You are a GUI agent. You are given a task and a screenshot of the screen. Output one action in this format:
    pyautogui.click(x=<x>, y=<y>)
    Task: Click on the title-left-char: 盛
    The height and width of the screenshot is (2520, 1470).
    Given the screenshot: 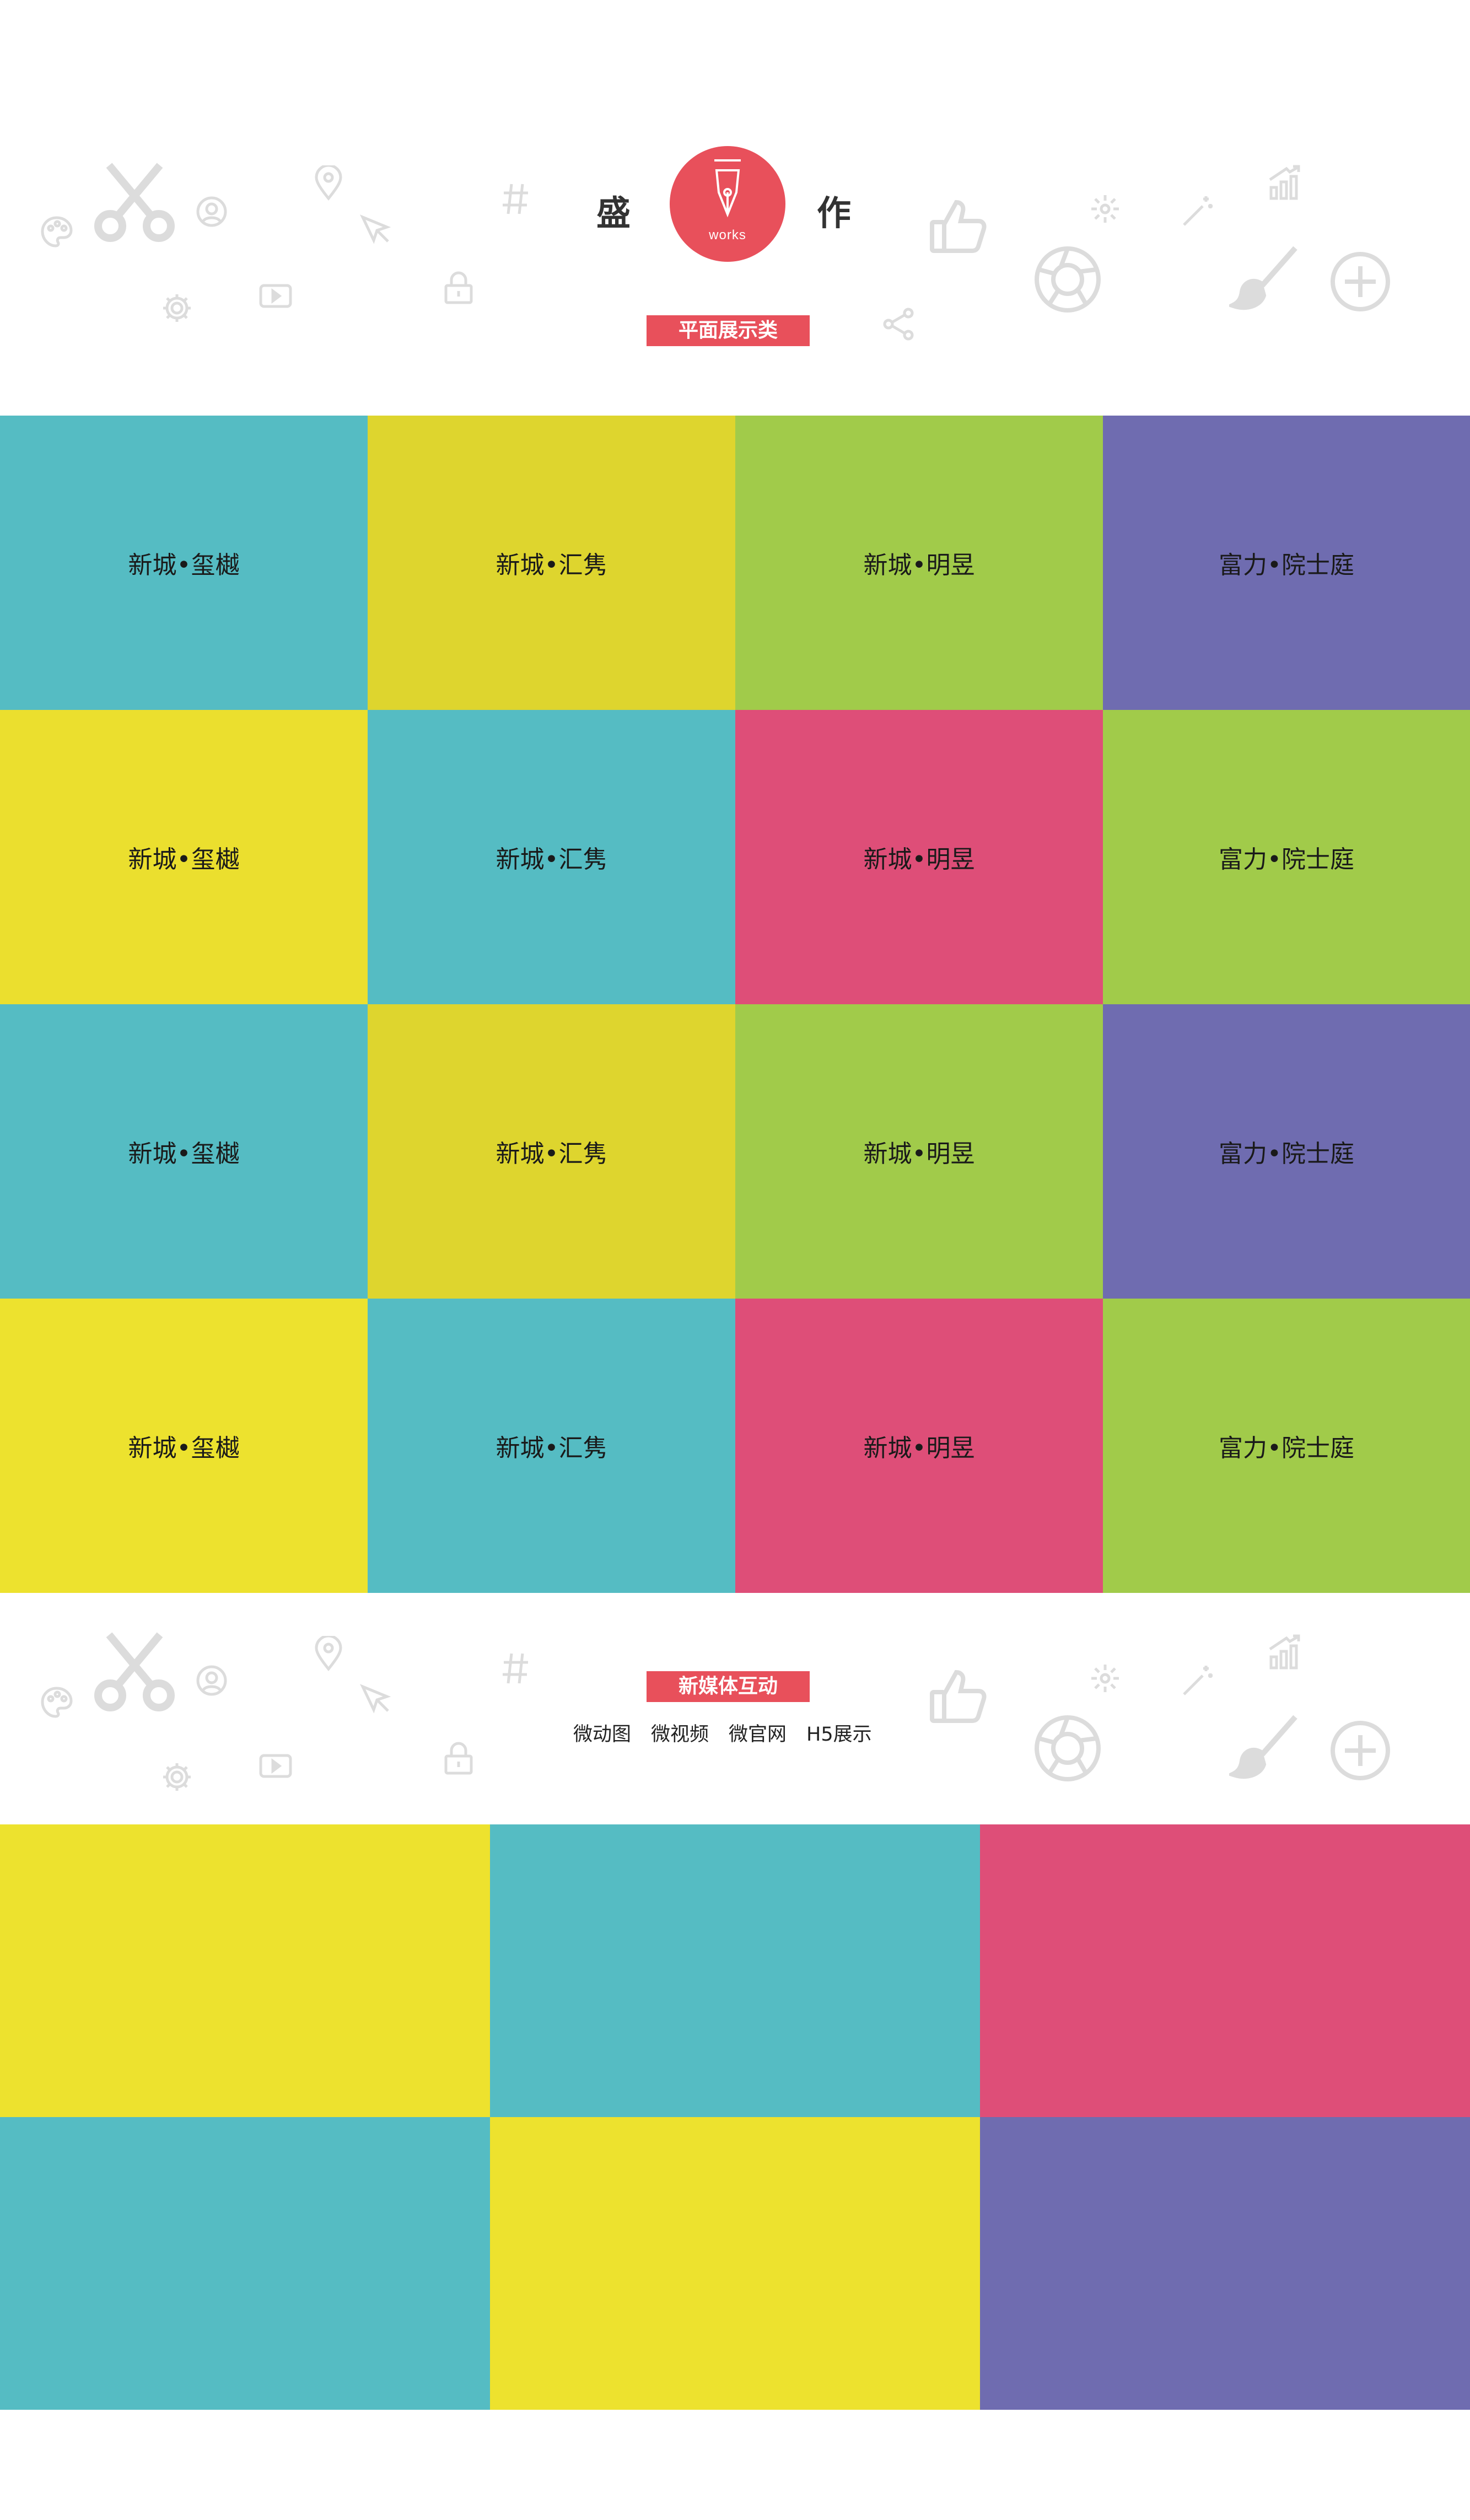 What is the action you would take?
    pyautogui.click(x=613, y=213)
    